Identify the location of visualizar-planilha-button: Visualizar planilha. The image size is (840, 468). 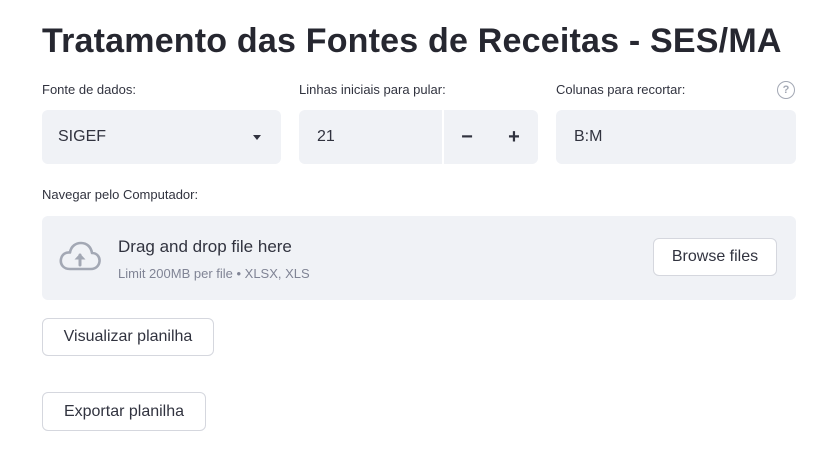
(128, 337).